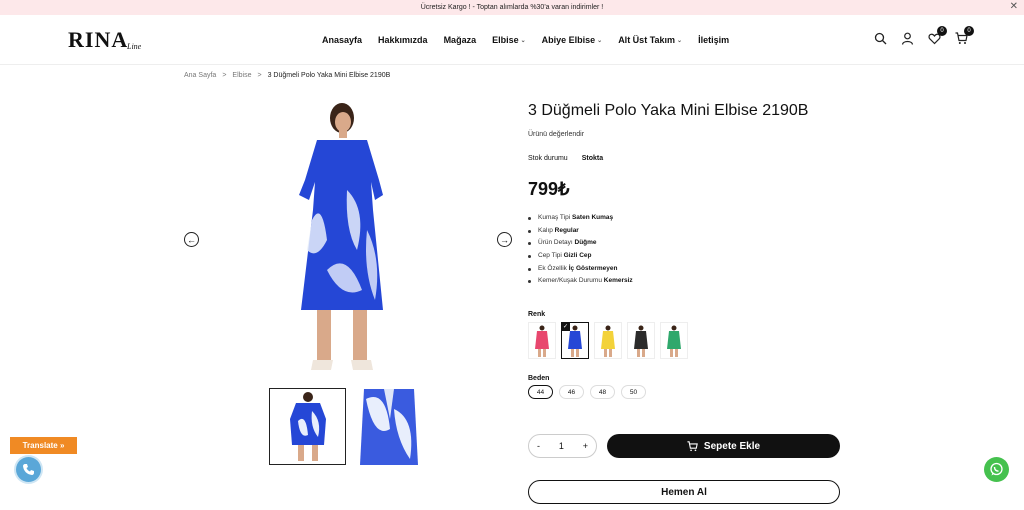 The height and width of the screenshot is (510, 1024). I want to click on whatsapp-icon, so click(996, 469).